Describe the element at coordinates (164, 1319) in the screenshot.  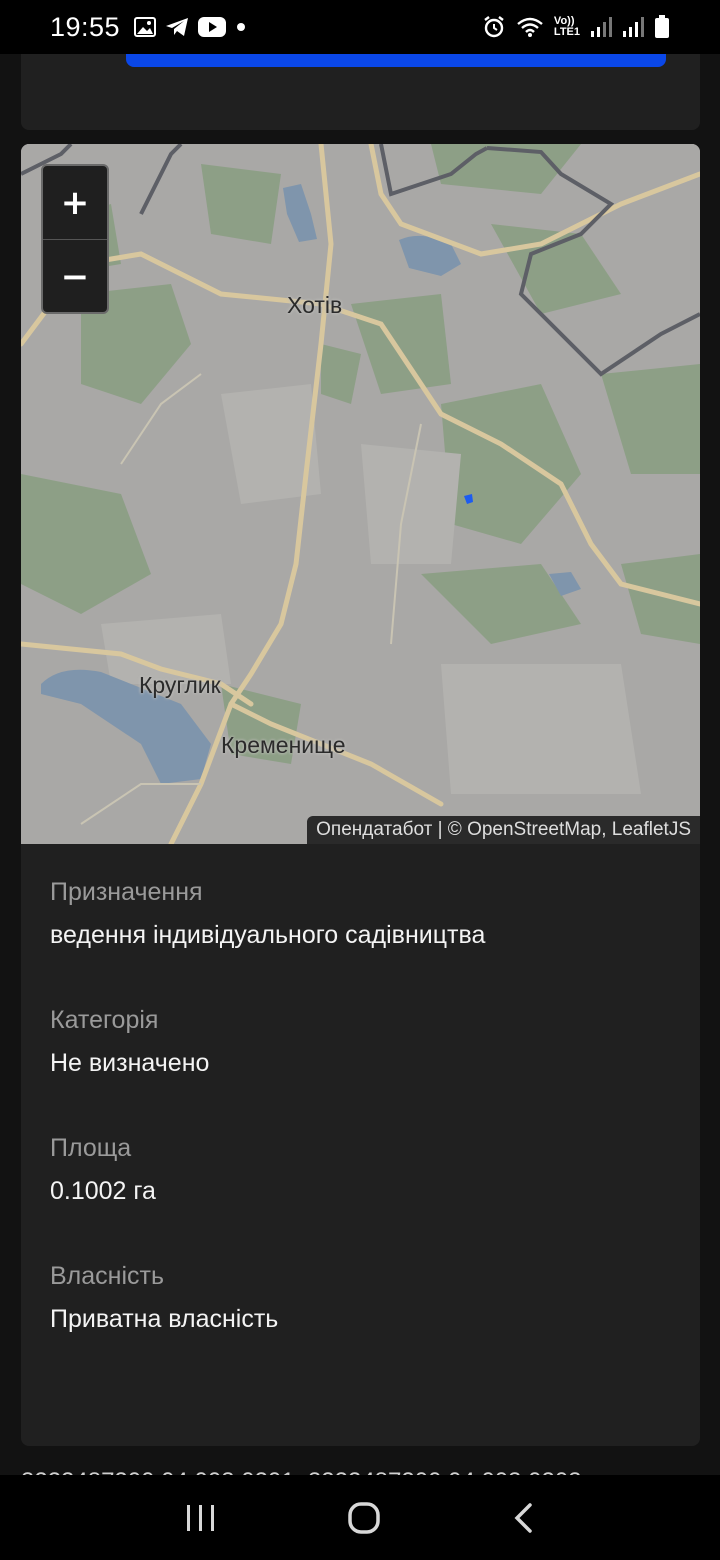
I see `detail-value: Приватна власність` at that location.